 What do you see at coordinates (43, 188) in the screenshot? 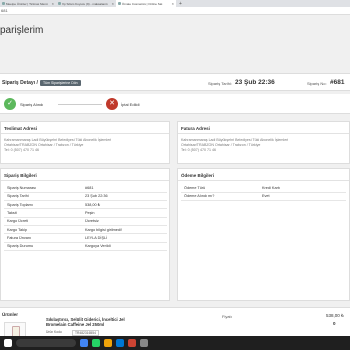
I see `row-key: Sipariş Numarası` at bounding box center [43, 188].